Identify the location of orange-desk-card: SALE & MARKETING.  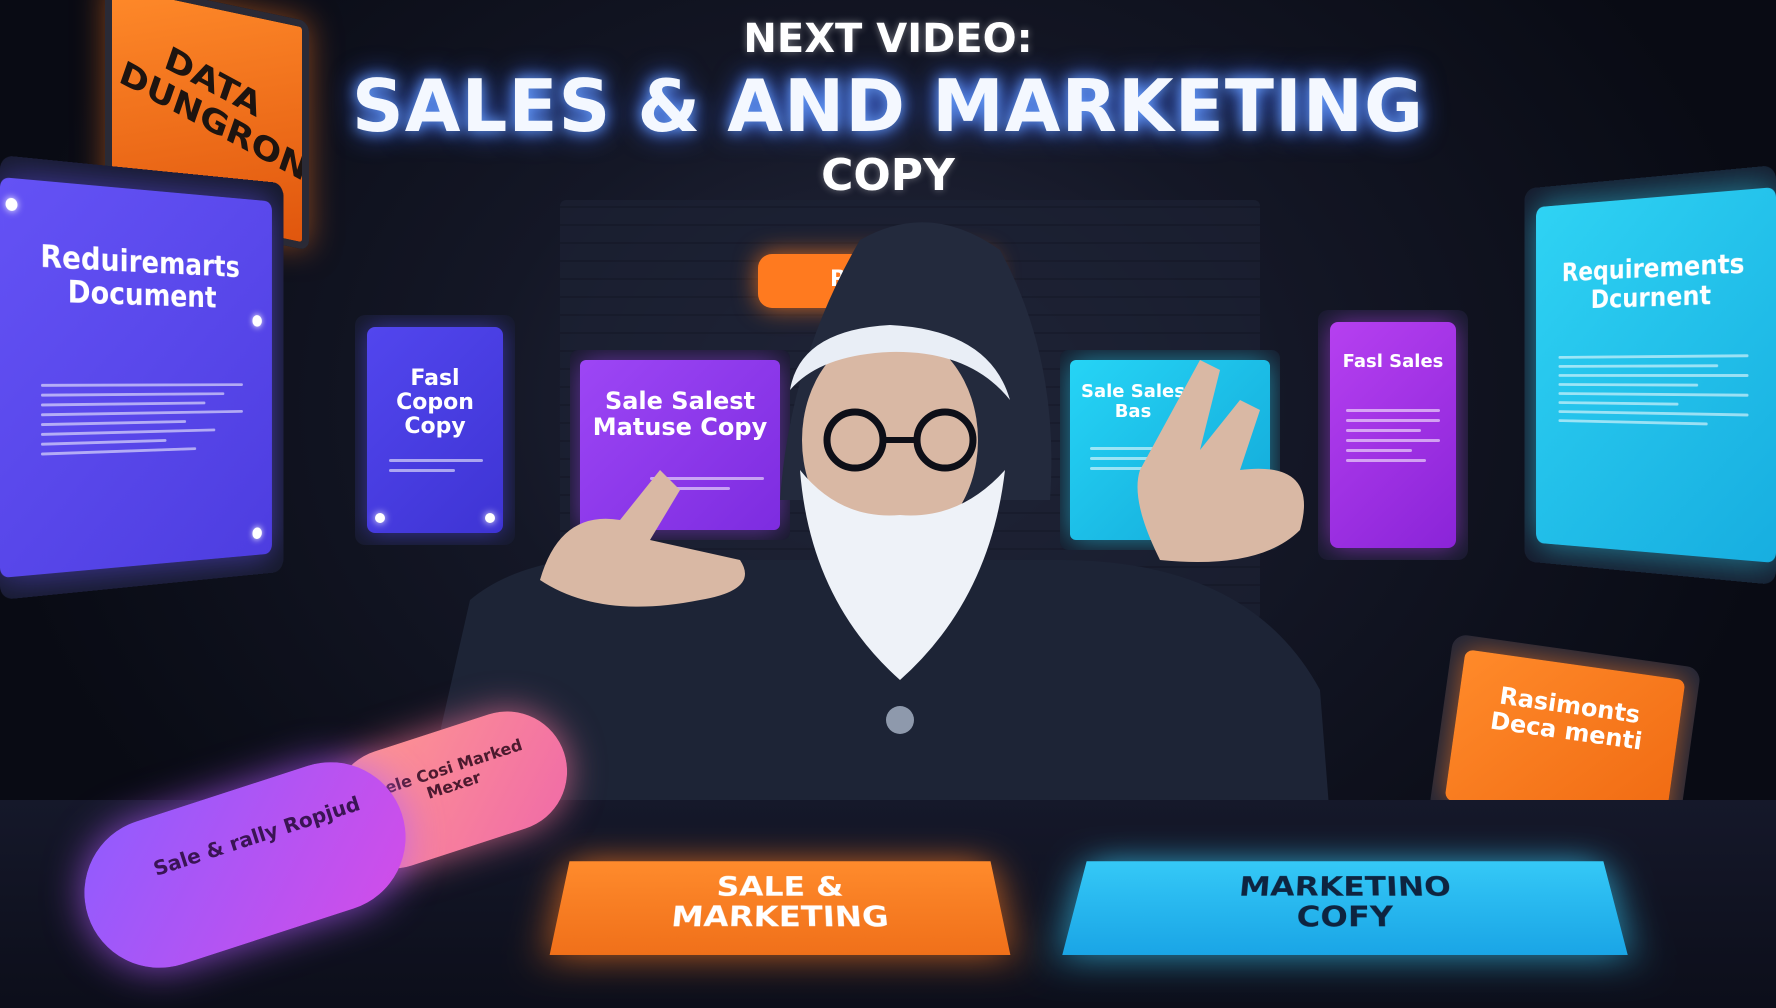
(780, 908).